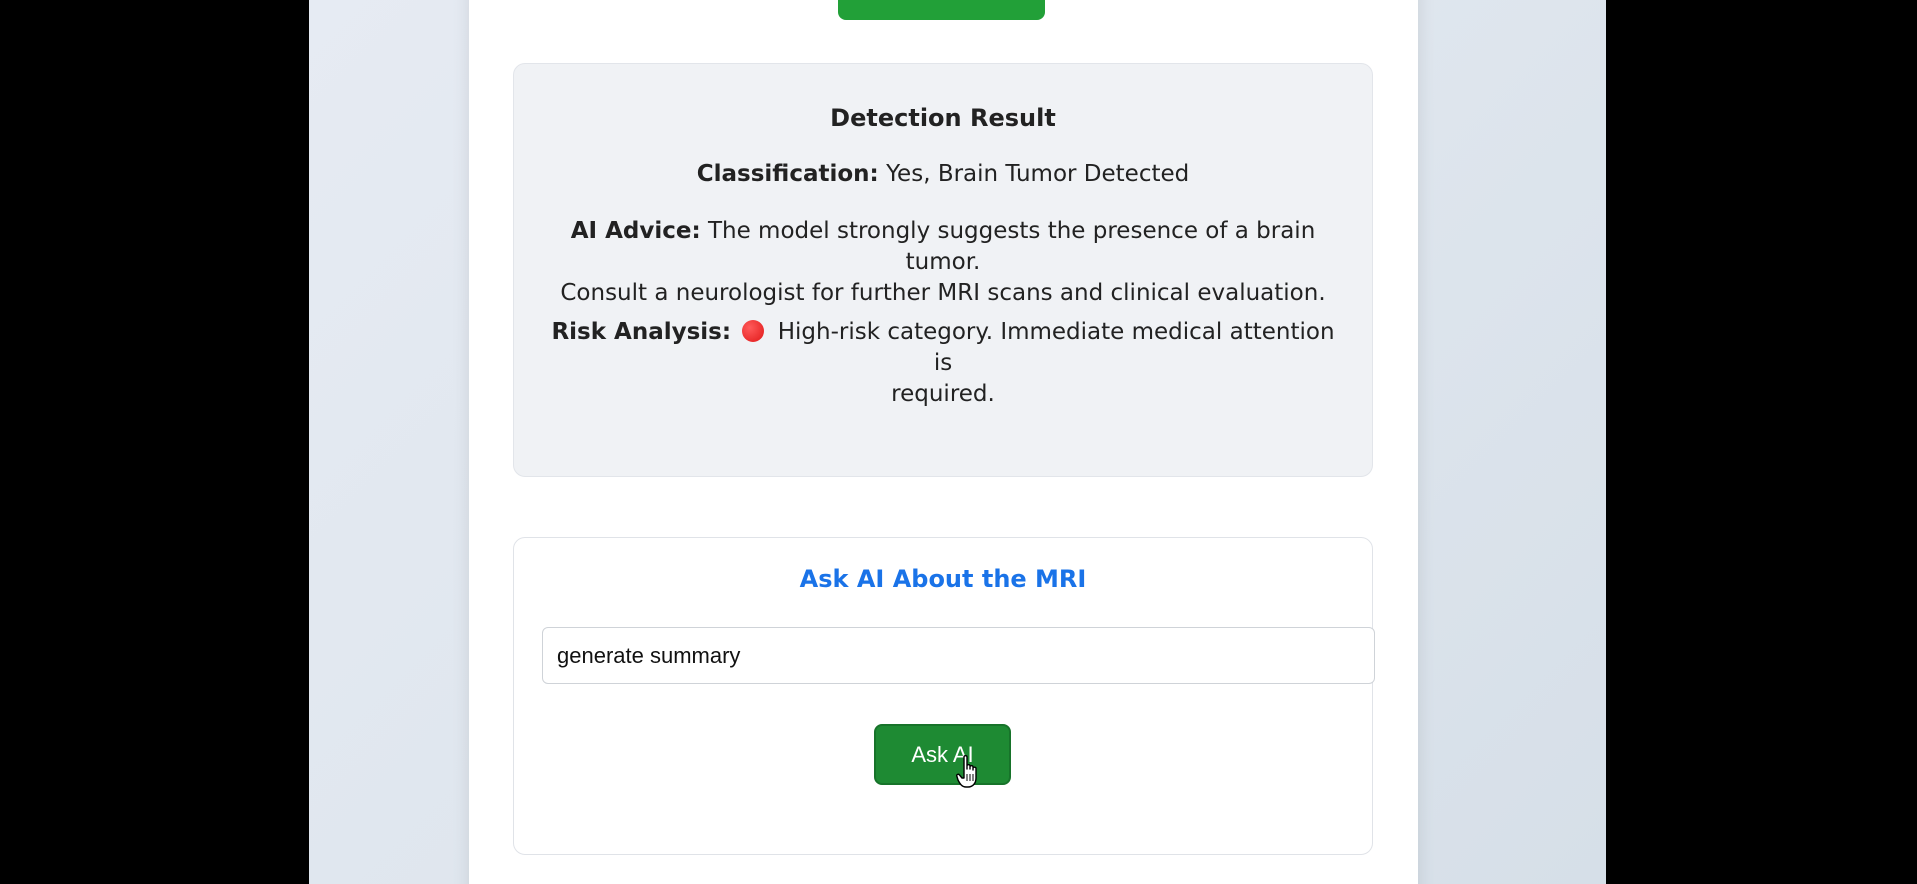  What do you see at coordinates (641, 332) in the screenshot?
I see `risk-label: Risk Analysis:` at bounding box center [641, 332].